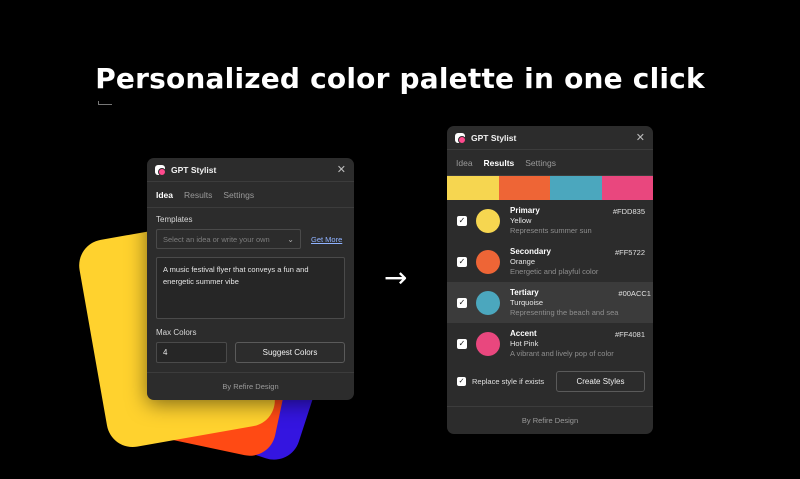 The image size is (800, 479). I want to click on role-label: Primary, so click(525, 210).